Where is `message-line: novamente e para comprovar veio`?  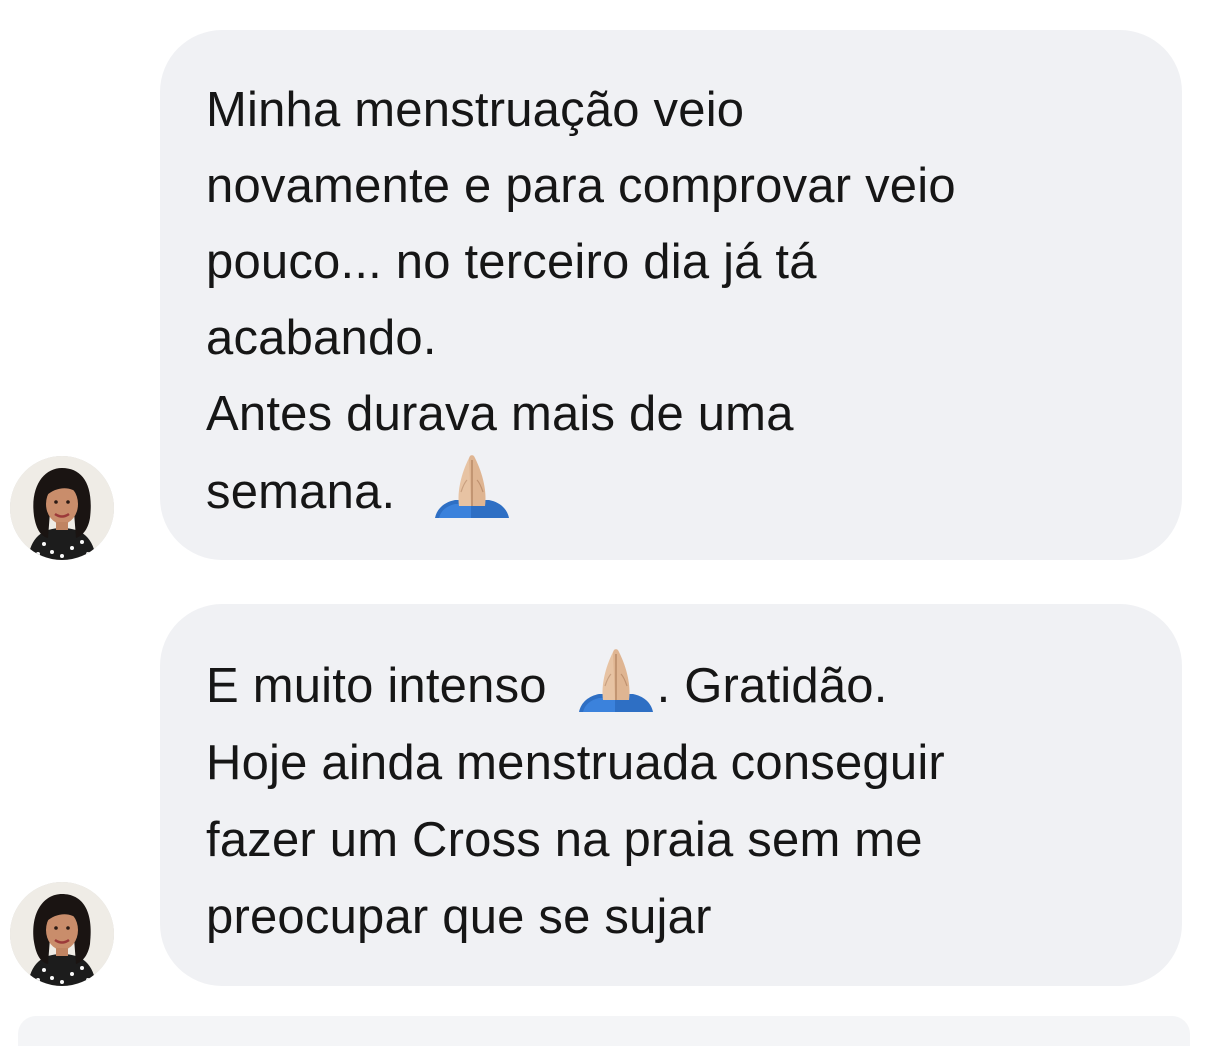 message-line: novamente e para comprovar veio is located at coordinates (581, 186).